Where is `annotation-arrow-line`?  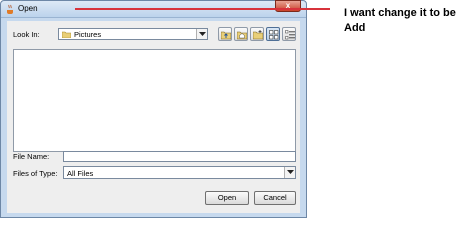
annotation-arrow-line is located at coordinates (202, 9).